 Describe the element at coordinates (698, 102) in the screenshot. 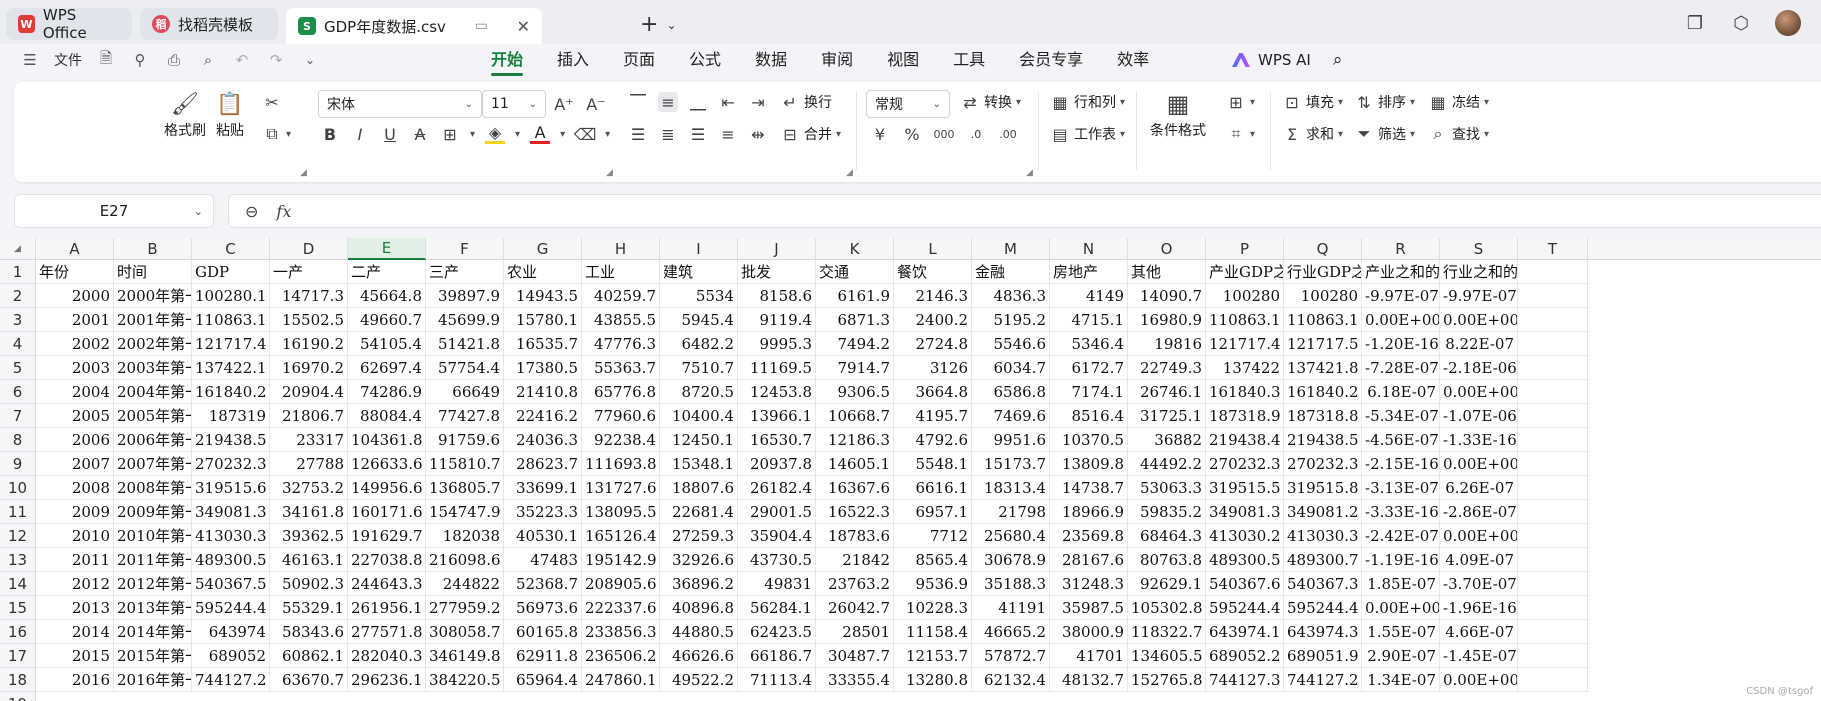

I see `align-bottom-icon: ⎽` at that location.